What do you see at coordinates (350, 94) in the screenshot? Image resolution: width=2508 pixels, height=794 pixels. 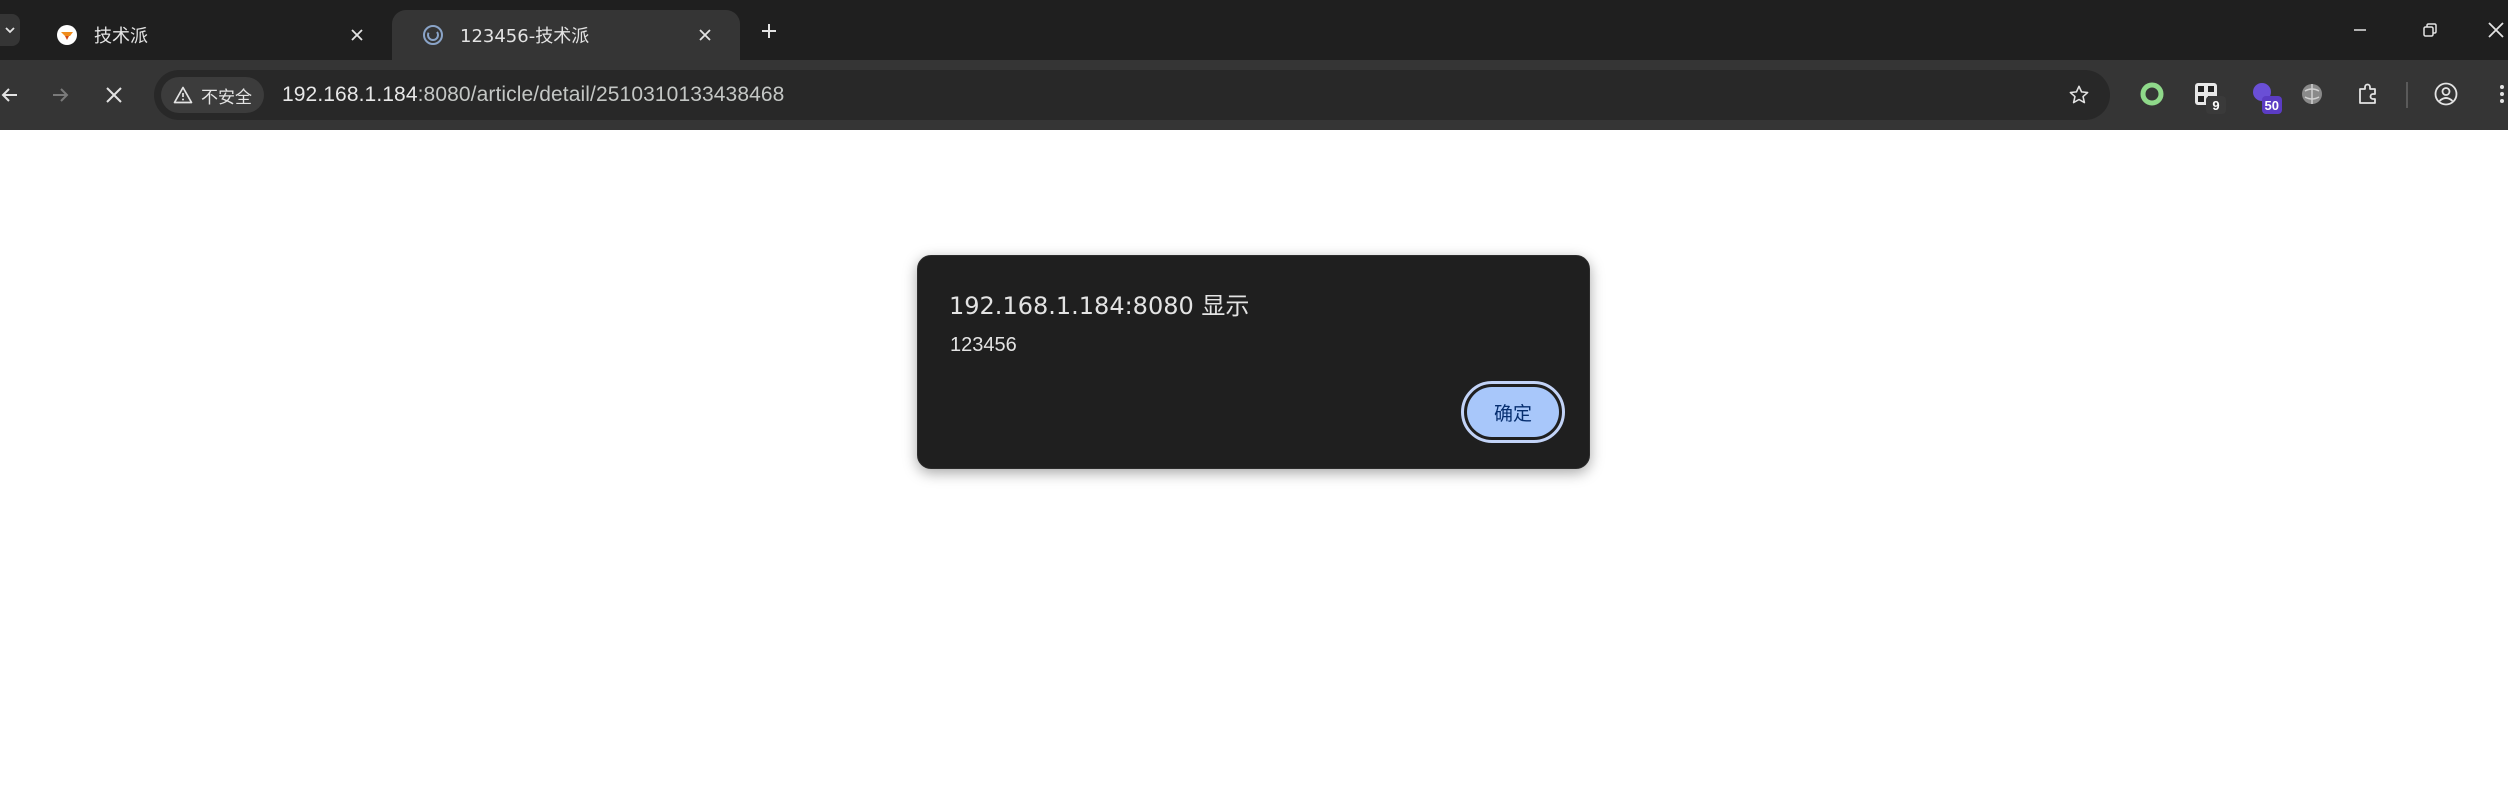 I see `url-host: 192.168.1.184` at bounding box center [350, 94].